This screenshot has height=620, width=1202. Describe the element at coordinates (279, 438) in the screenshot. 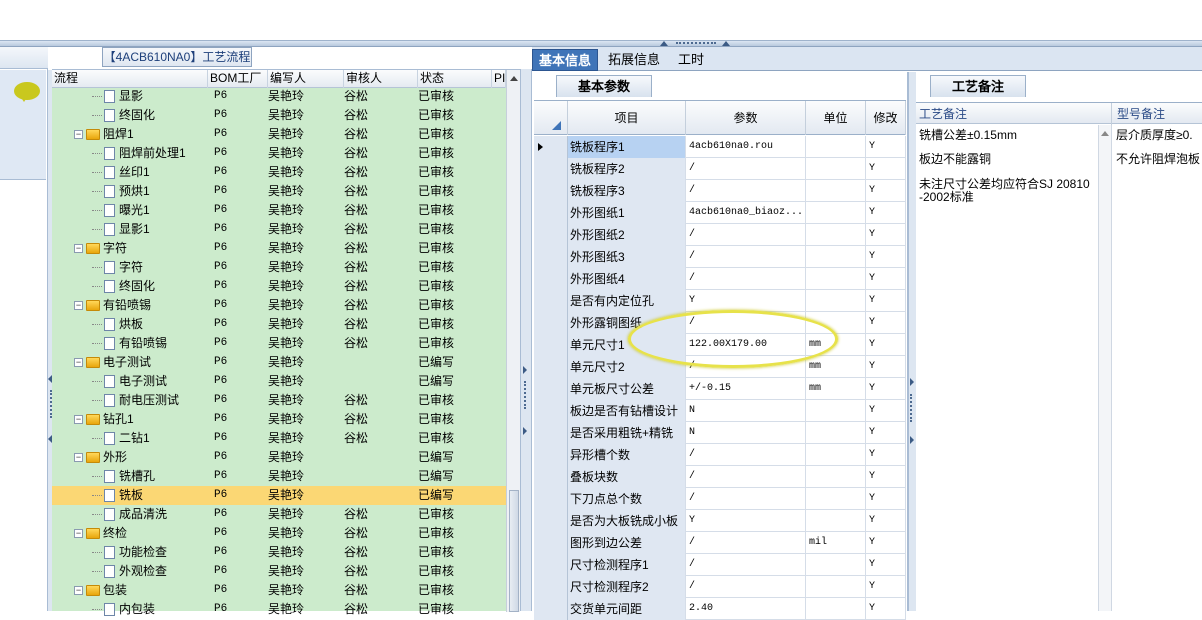

I see `tree-row: 二钻1 P6 吴艳玲 谷松 已审核` at that location.